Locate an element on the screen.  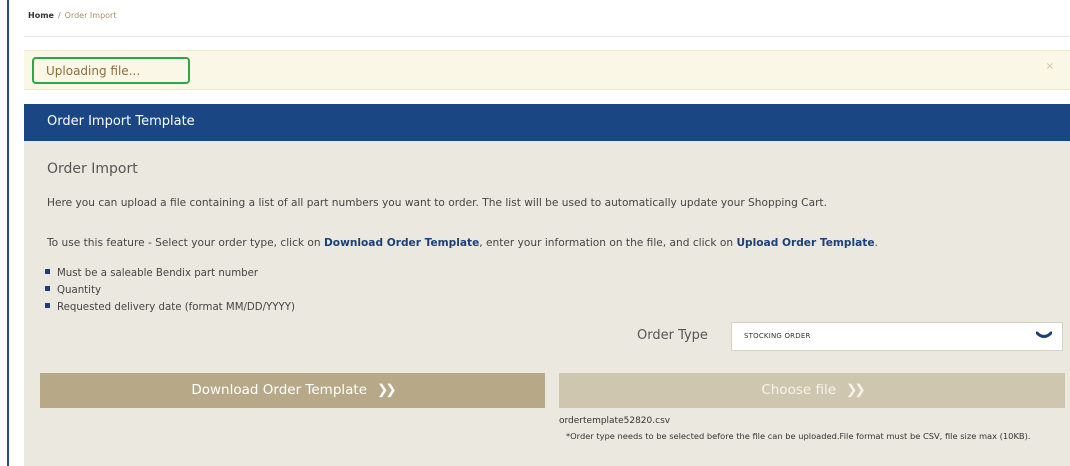
breadcrumb: Home / Order Import is located at coordinates (72, 15).